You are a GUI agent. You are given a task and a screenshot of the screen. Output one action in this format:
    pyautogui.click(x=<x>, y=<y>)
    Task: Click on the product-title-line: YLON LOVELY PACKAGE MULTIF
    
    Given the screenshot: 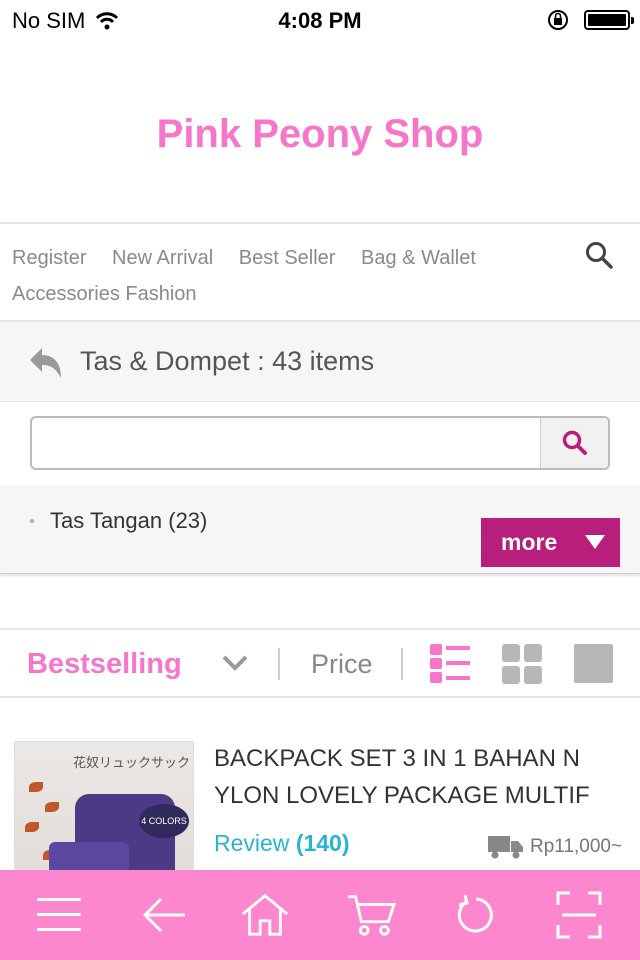 What is the action you would take?
    pyautogui.click(x=402, y=795)
    